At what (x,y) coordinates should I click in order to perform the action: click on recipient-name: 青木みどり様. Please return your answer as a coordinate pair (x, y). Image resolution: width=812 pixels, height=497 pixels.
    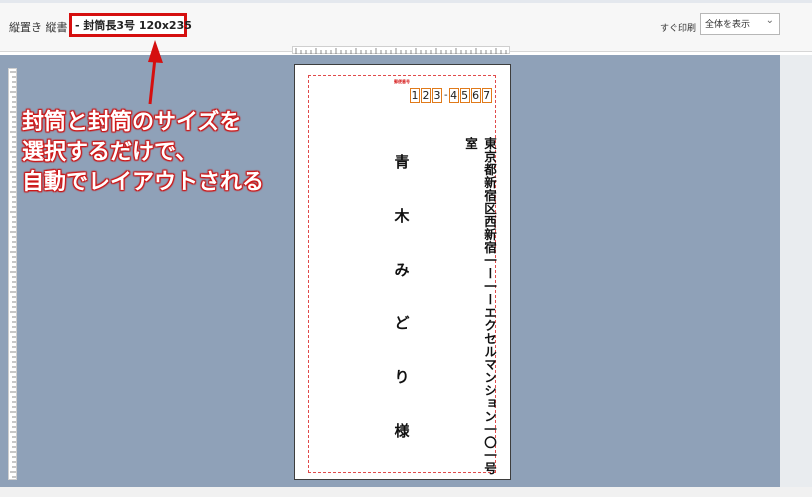
    Looking at the image, I should click on (402, 296).